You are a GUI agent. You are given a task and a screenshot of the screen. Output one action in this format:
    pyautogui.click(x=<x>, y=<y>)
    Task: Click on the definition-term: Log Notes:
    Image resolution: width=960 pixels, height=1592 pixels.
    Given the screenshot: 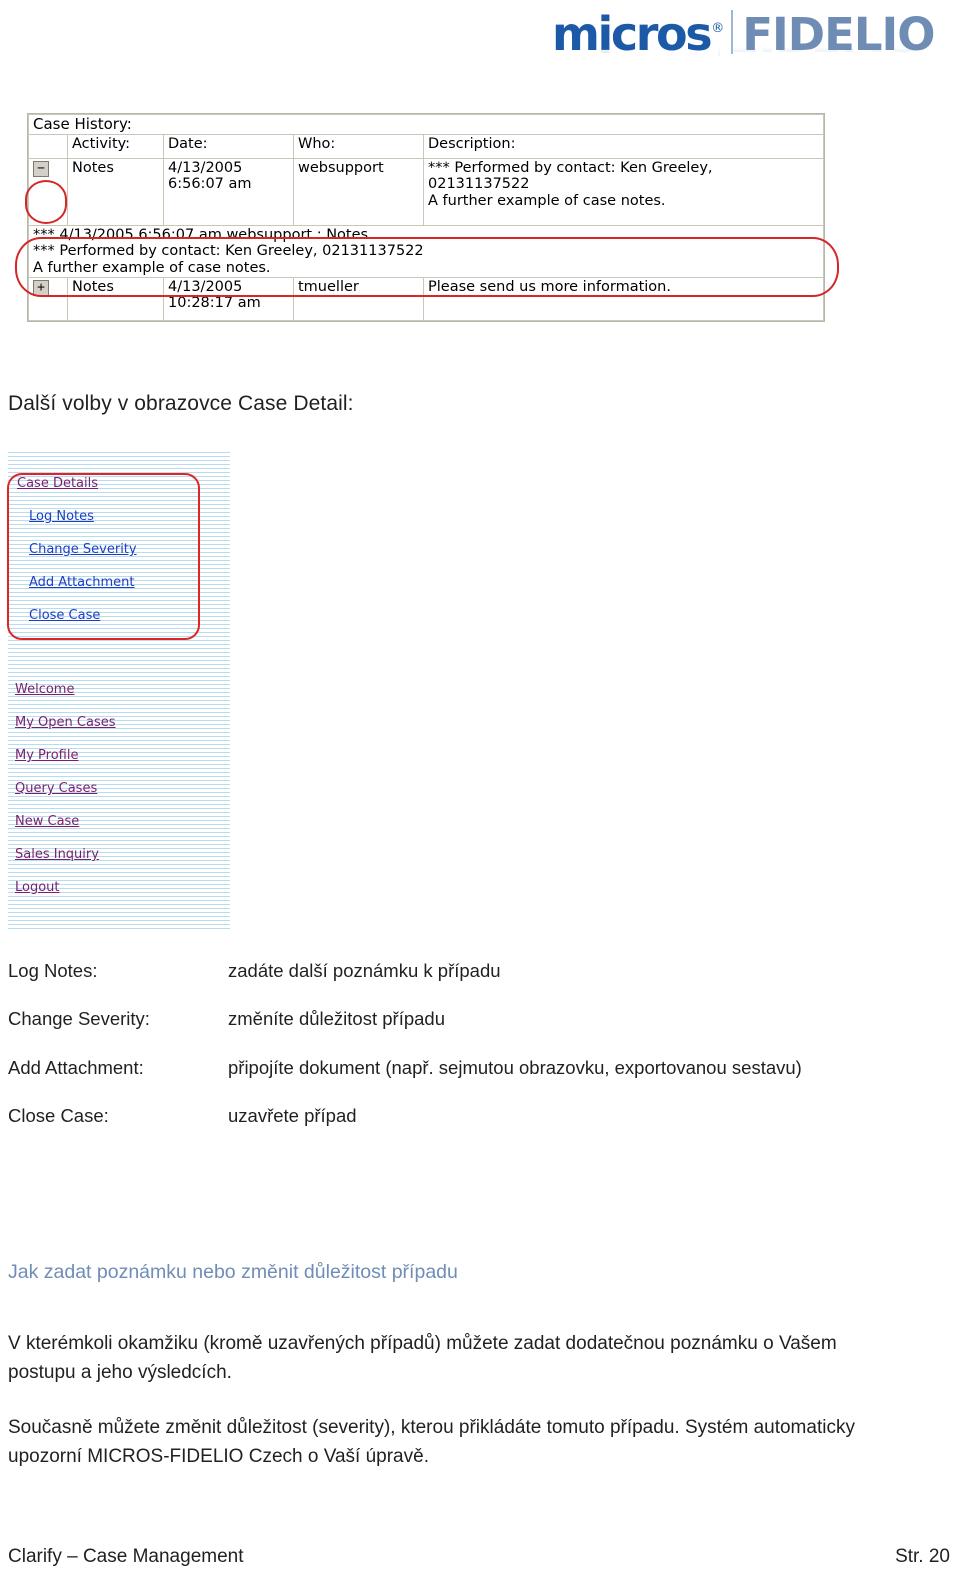 What is the action you would take?
    pyautogui.click(x=53, y=970)
    